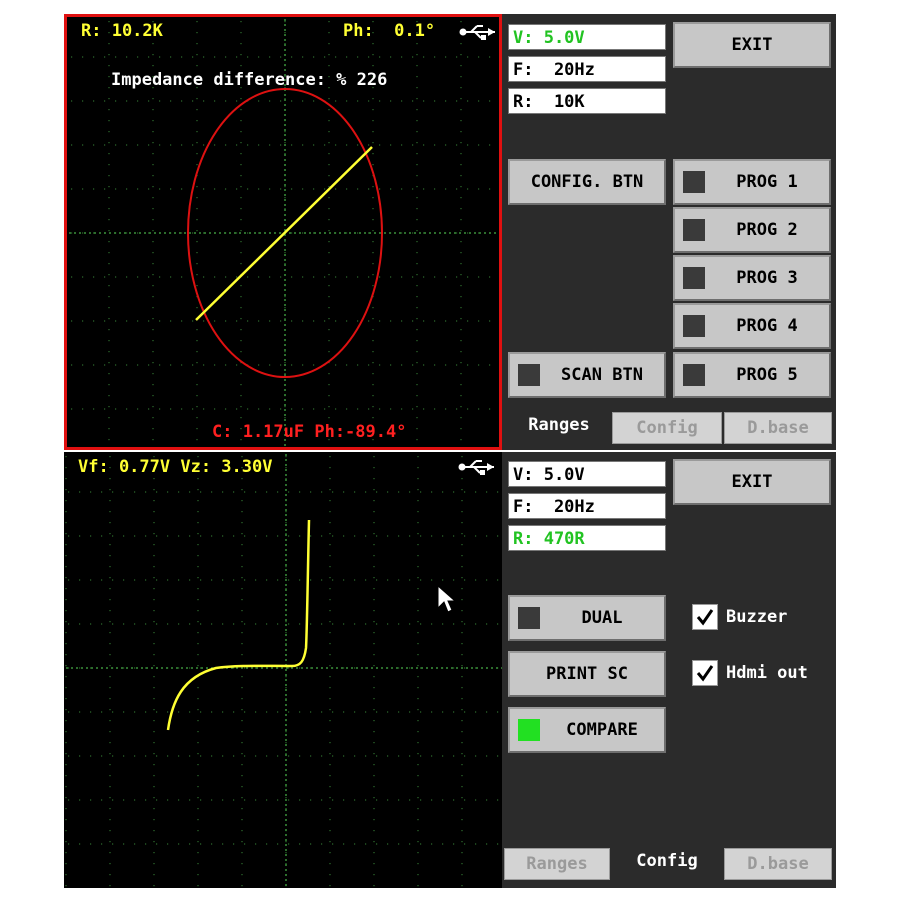  I want to click on print-sc-button: PRINT SC, so click(587, 674).